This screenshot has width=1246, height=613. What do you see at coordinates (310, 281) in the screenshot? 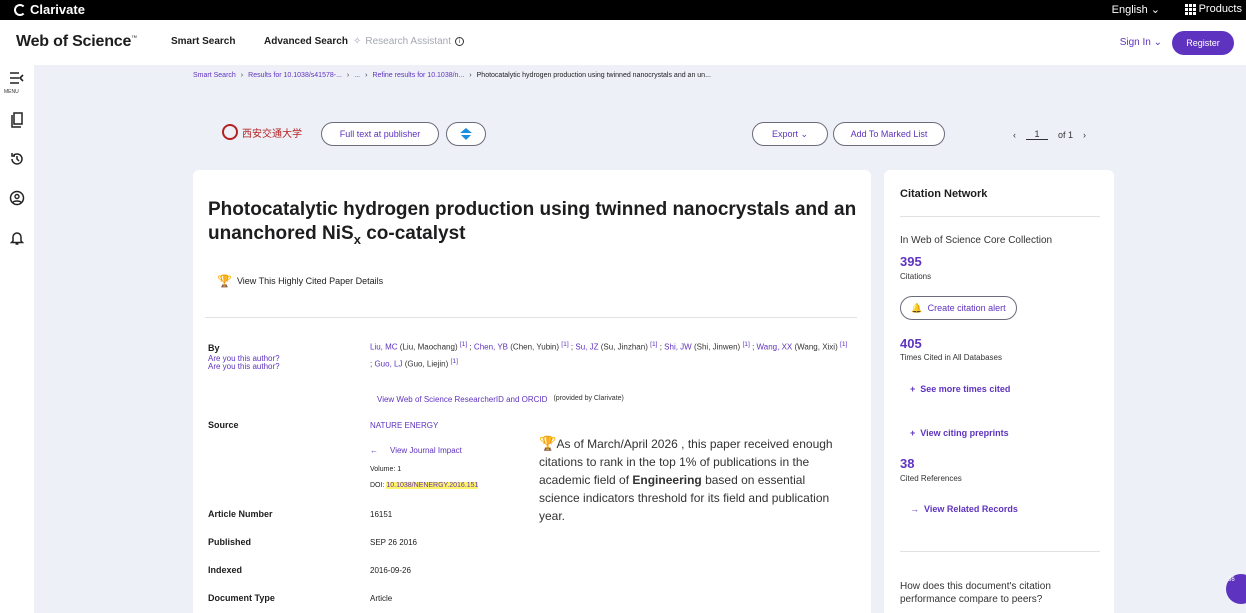
I see `highly-cited-label: View This Highly Cited Paper Details` at bounding box center [310, 281].